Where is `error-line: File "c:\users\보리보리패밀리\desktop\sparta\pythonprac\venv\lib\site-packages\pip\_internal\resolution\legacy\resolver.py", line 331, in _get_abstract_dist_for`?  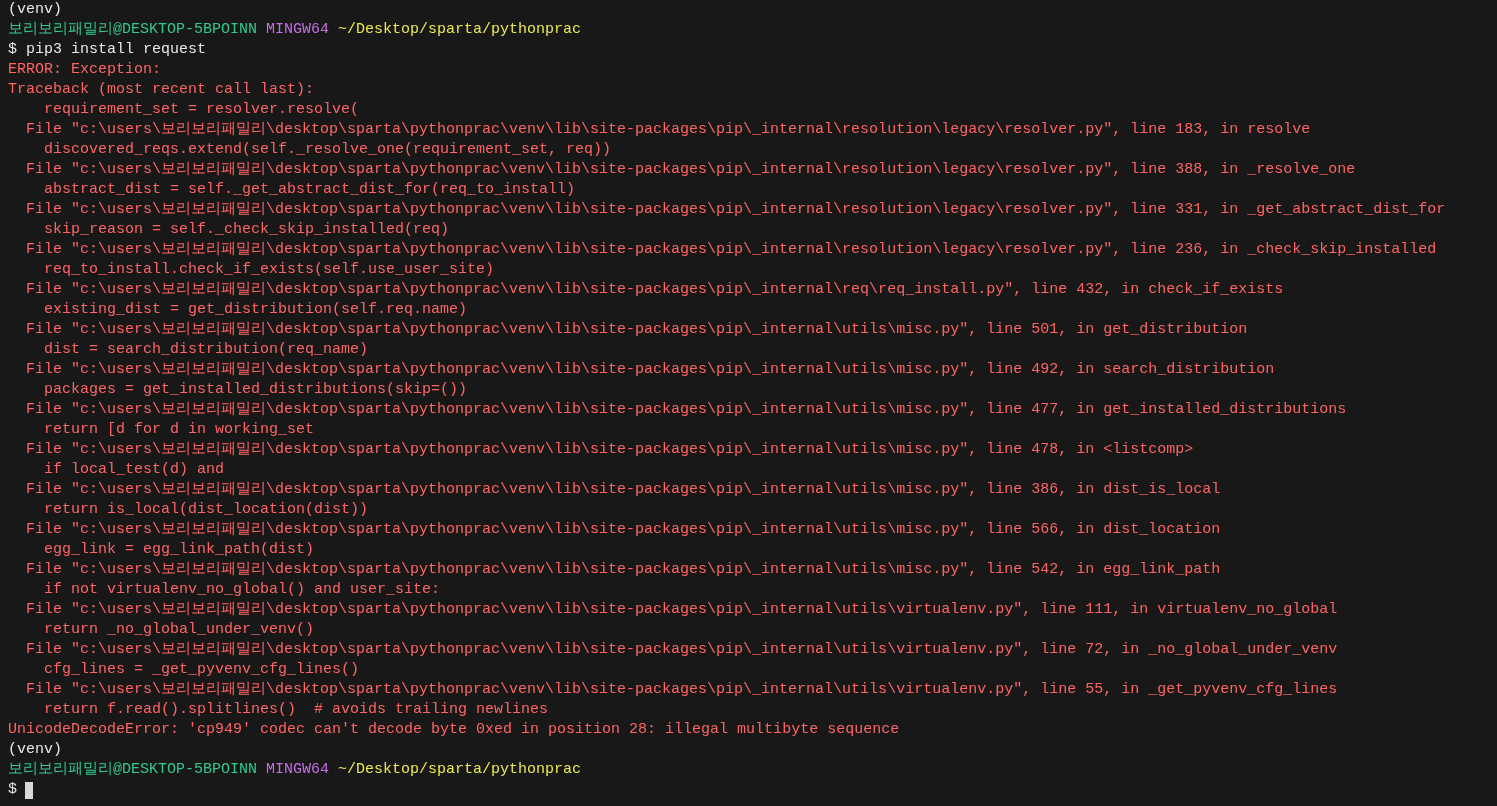
error-line: File "c:\users\보리보리패밀리\desktop\sparta\pythonprac\venv\lib\site-packages\pip\_internal\resolution\legacy\resolver.py", line 331, in _get_abstract_dist_for is located at coordinates (735, 210).